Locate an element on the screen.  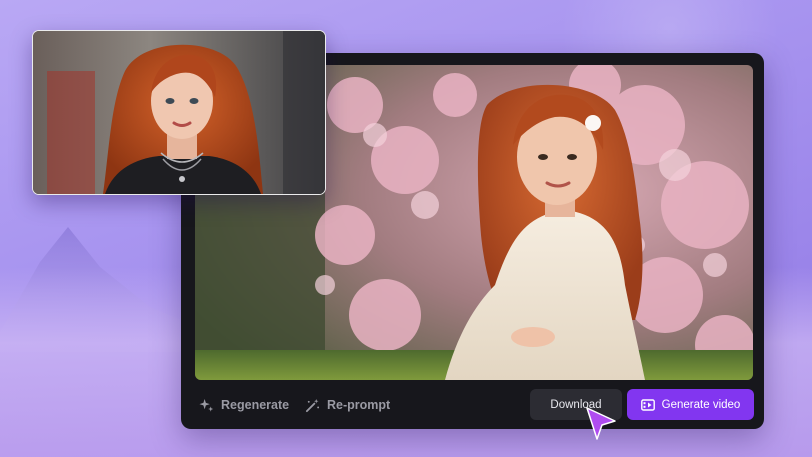
reprompt-button: Re-prompt is located at coordinates (347, 405).